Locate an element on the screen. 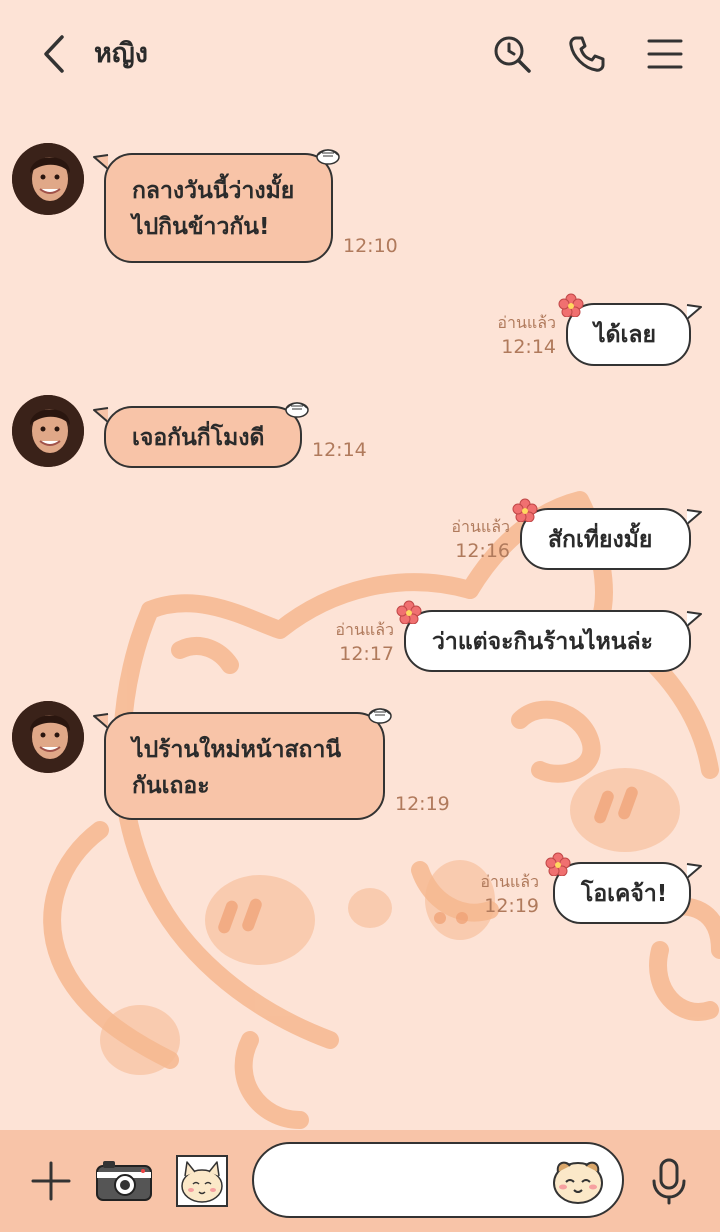 This screenshot has height=1232, width=720. add-button is located at coordinates (51, 1181).